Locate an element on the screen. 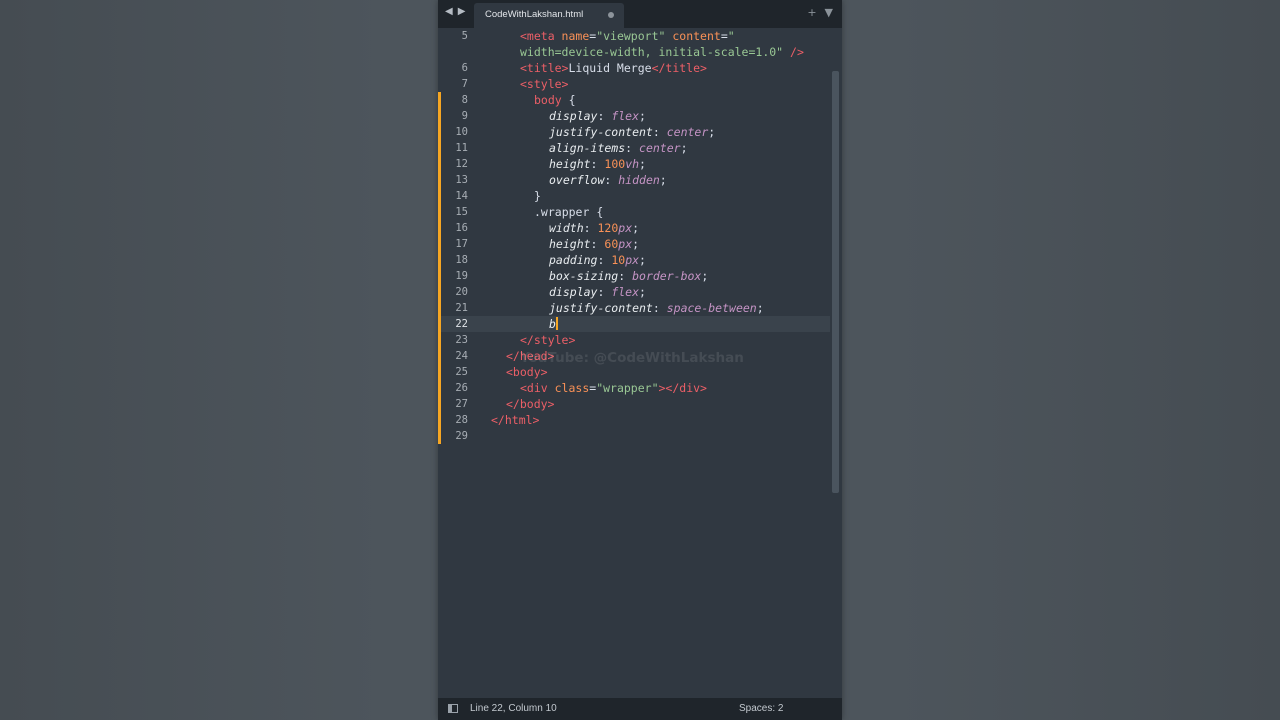 Image resolution: width=1280 pixels, height=720 pixels. code-line: 11 align-items: center; is located at coordinates (634, 148).